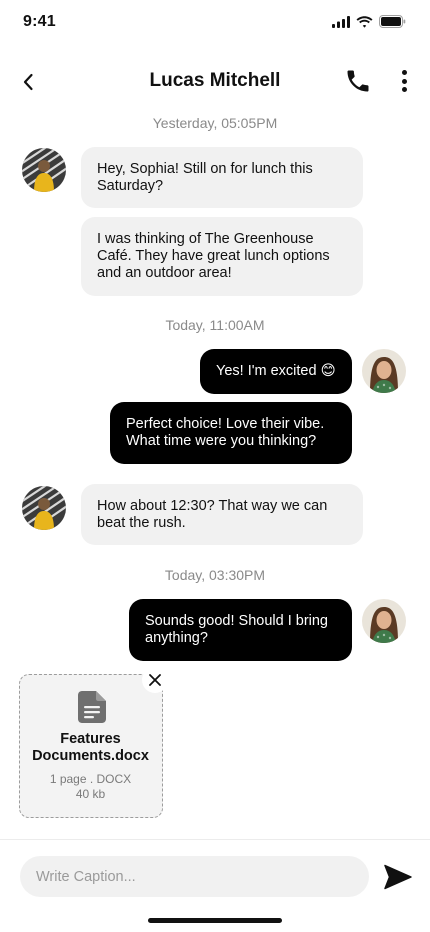  I want to click on remove-attachment-button, so click(155, 680).